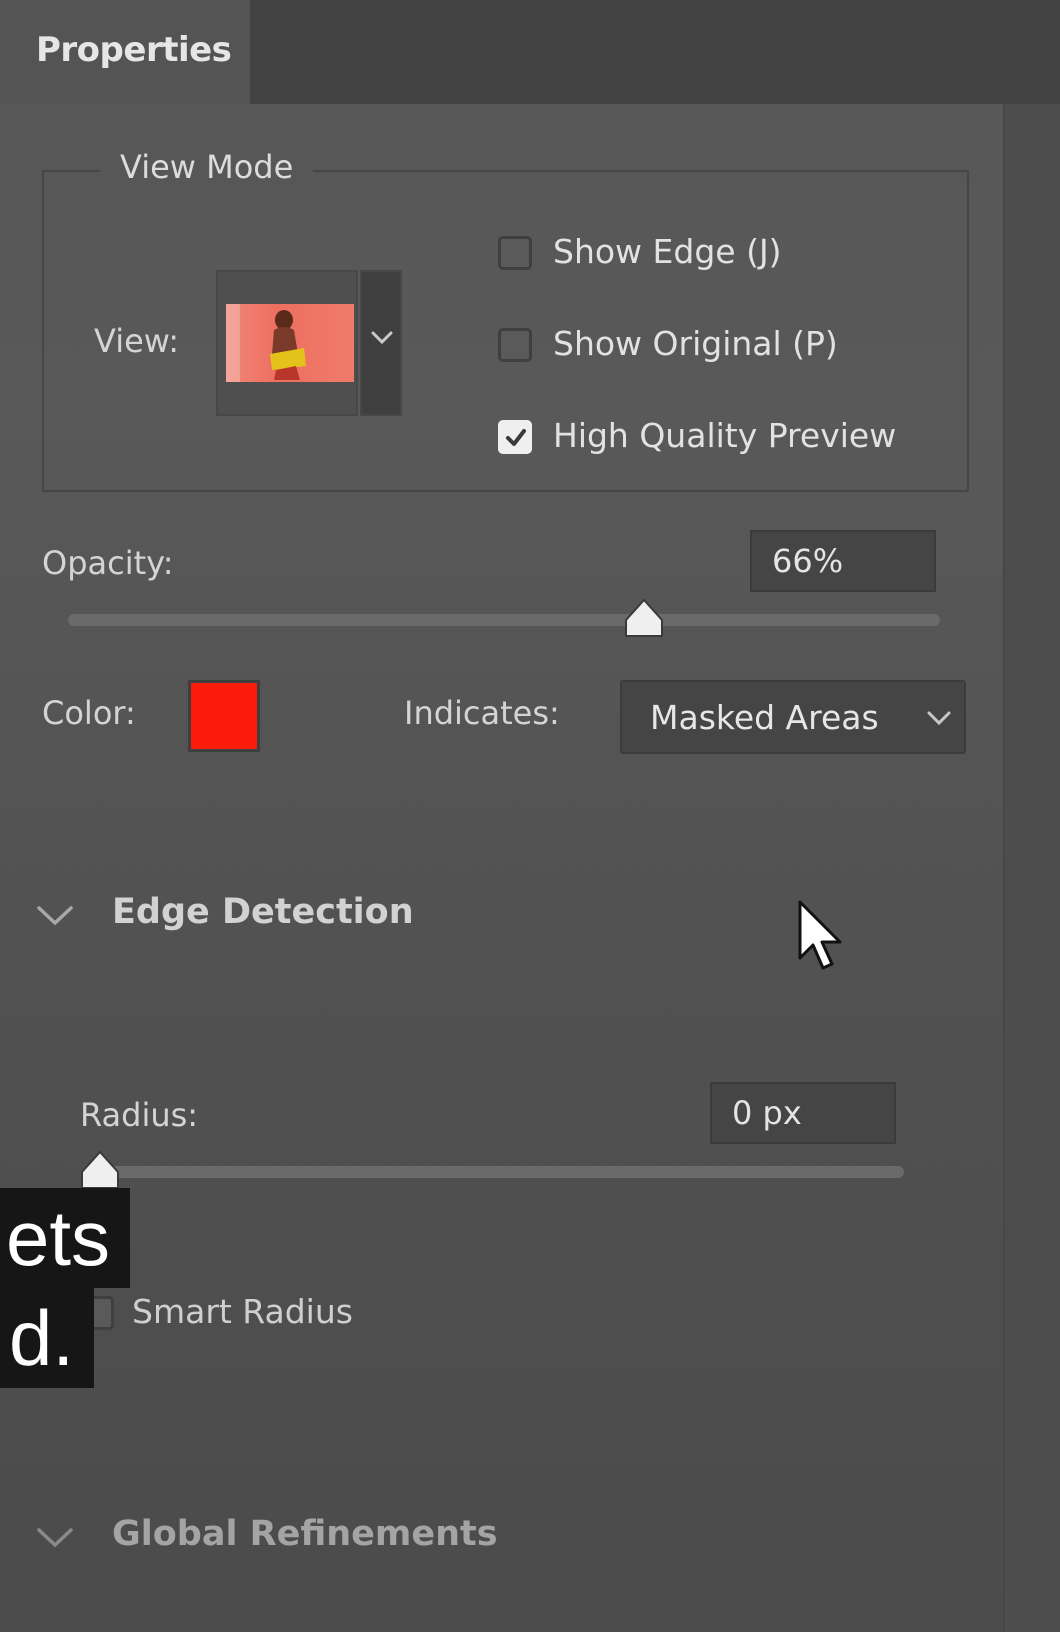 The image size is (1060, 1632). I want to click on video-caption-text-2: d., so click(41, 1338).